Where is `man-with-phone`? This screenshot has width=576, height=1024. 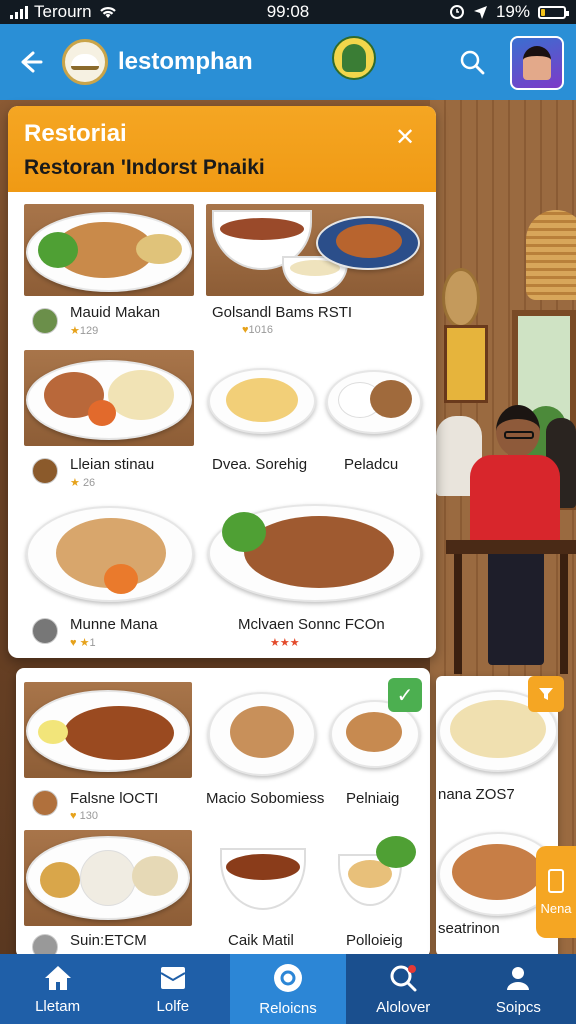 man-with-phone is located at coordinates (518, 535).